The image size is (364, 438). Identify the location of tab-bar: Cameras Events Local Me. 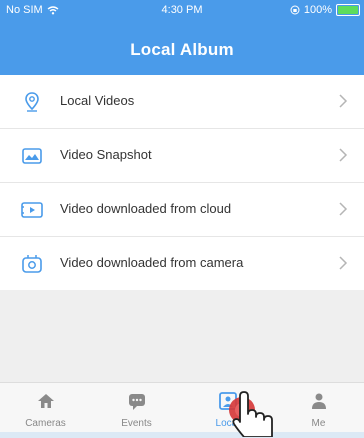
(182, 410).